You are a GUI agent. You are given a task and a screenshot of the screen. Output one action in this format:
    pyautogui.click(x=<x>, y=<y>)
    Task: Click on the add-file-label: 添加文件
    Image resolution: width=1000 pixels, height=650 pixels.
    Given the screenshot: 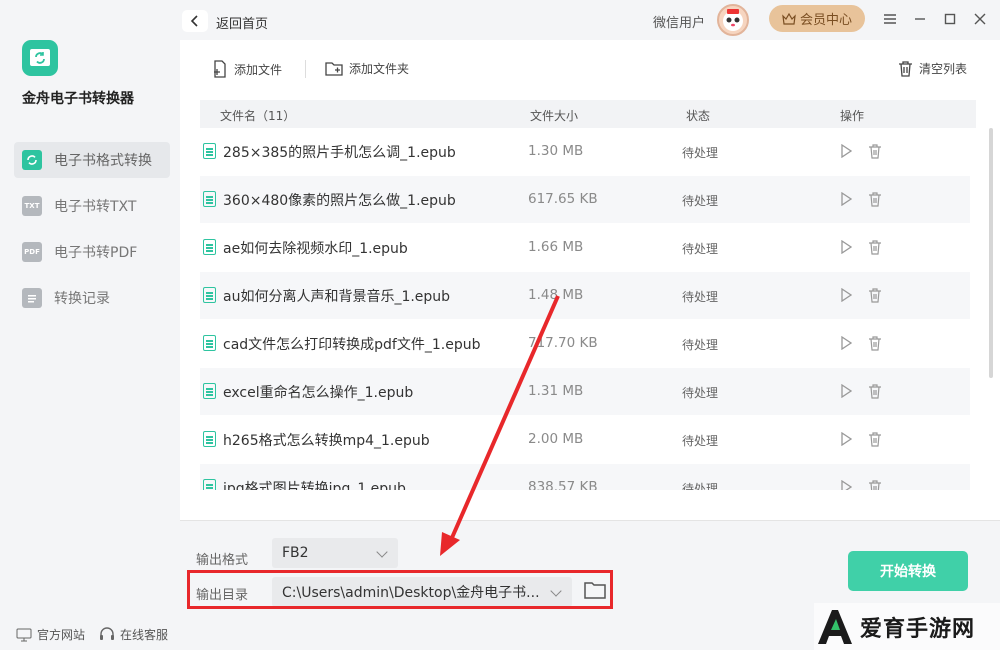 What is the action you would take?
    pyautogui.click(x=258, y=69)
    